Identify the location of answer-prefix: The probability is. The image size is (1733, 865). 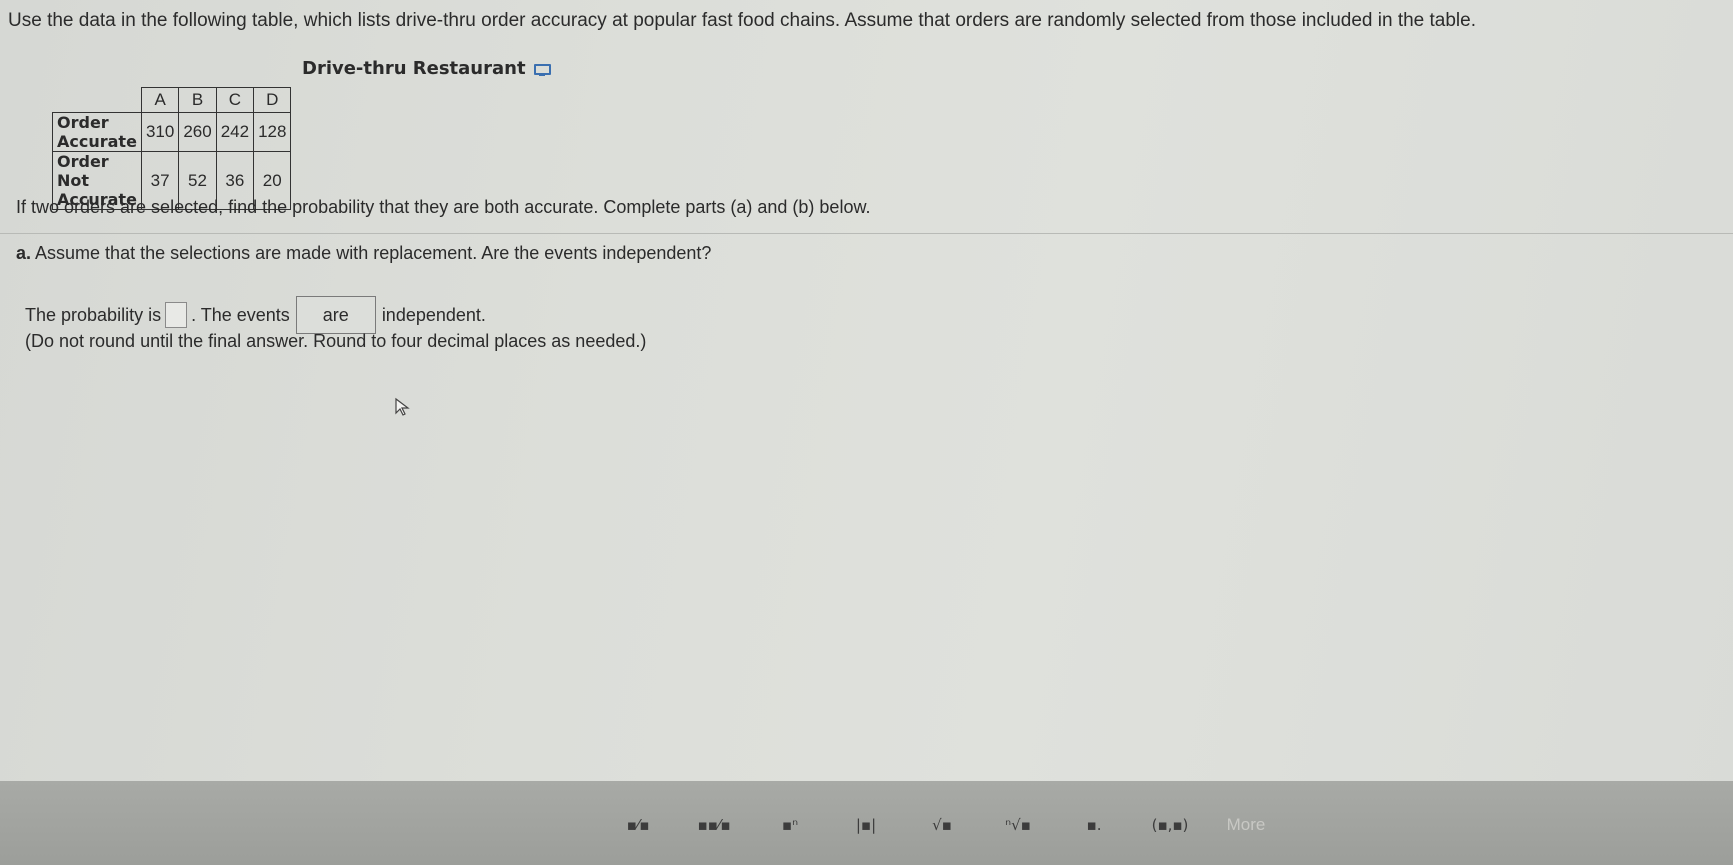
(93, 314).